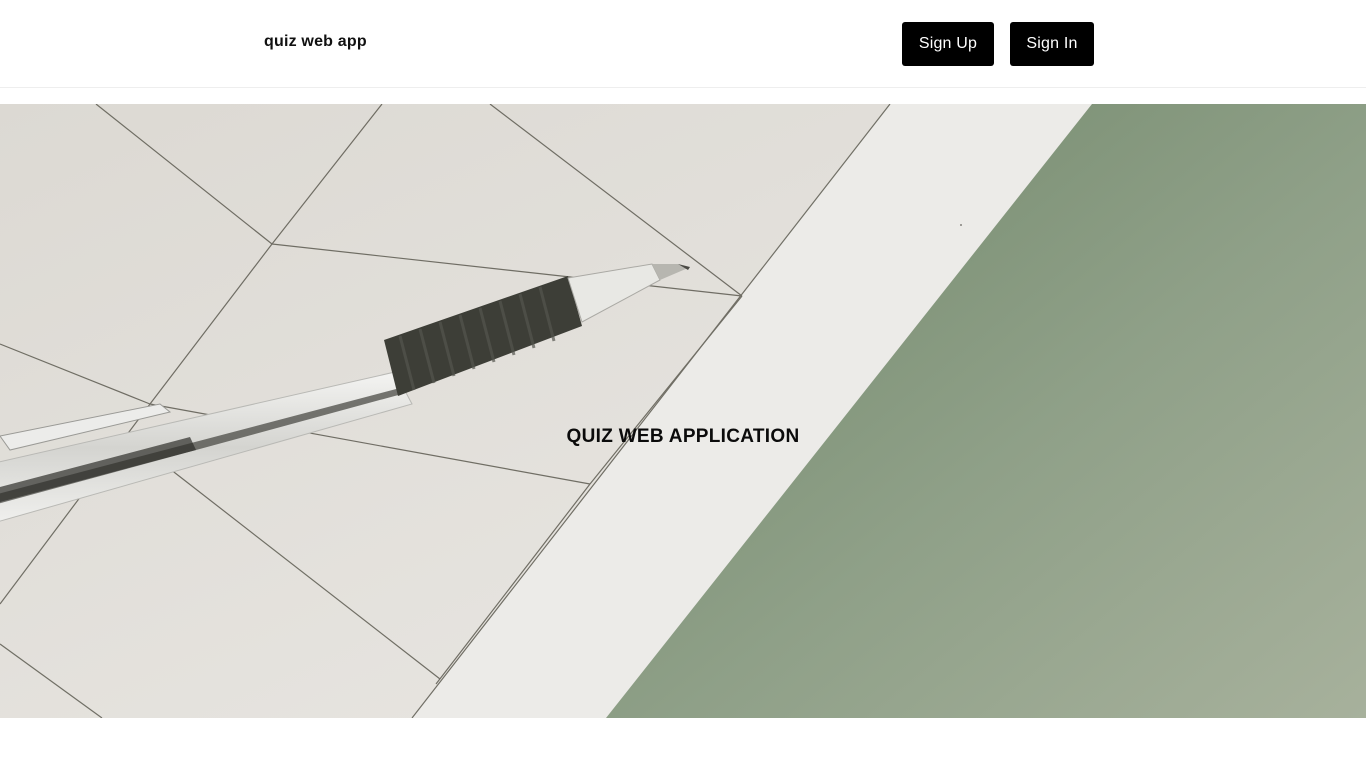 This screenshot has height=768, width=1366. Describe the element at coordinates (948, 44) in the screenshot. I see `sign-up-button: Sign Up` at that location.